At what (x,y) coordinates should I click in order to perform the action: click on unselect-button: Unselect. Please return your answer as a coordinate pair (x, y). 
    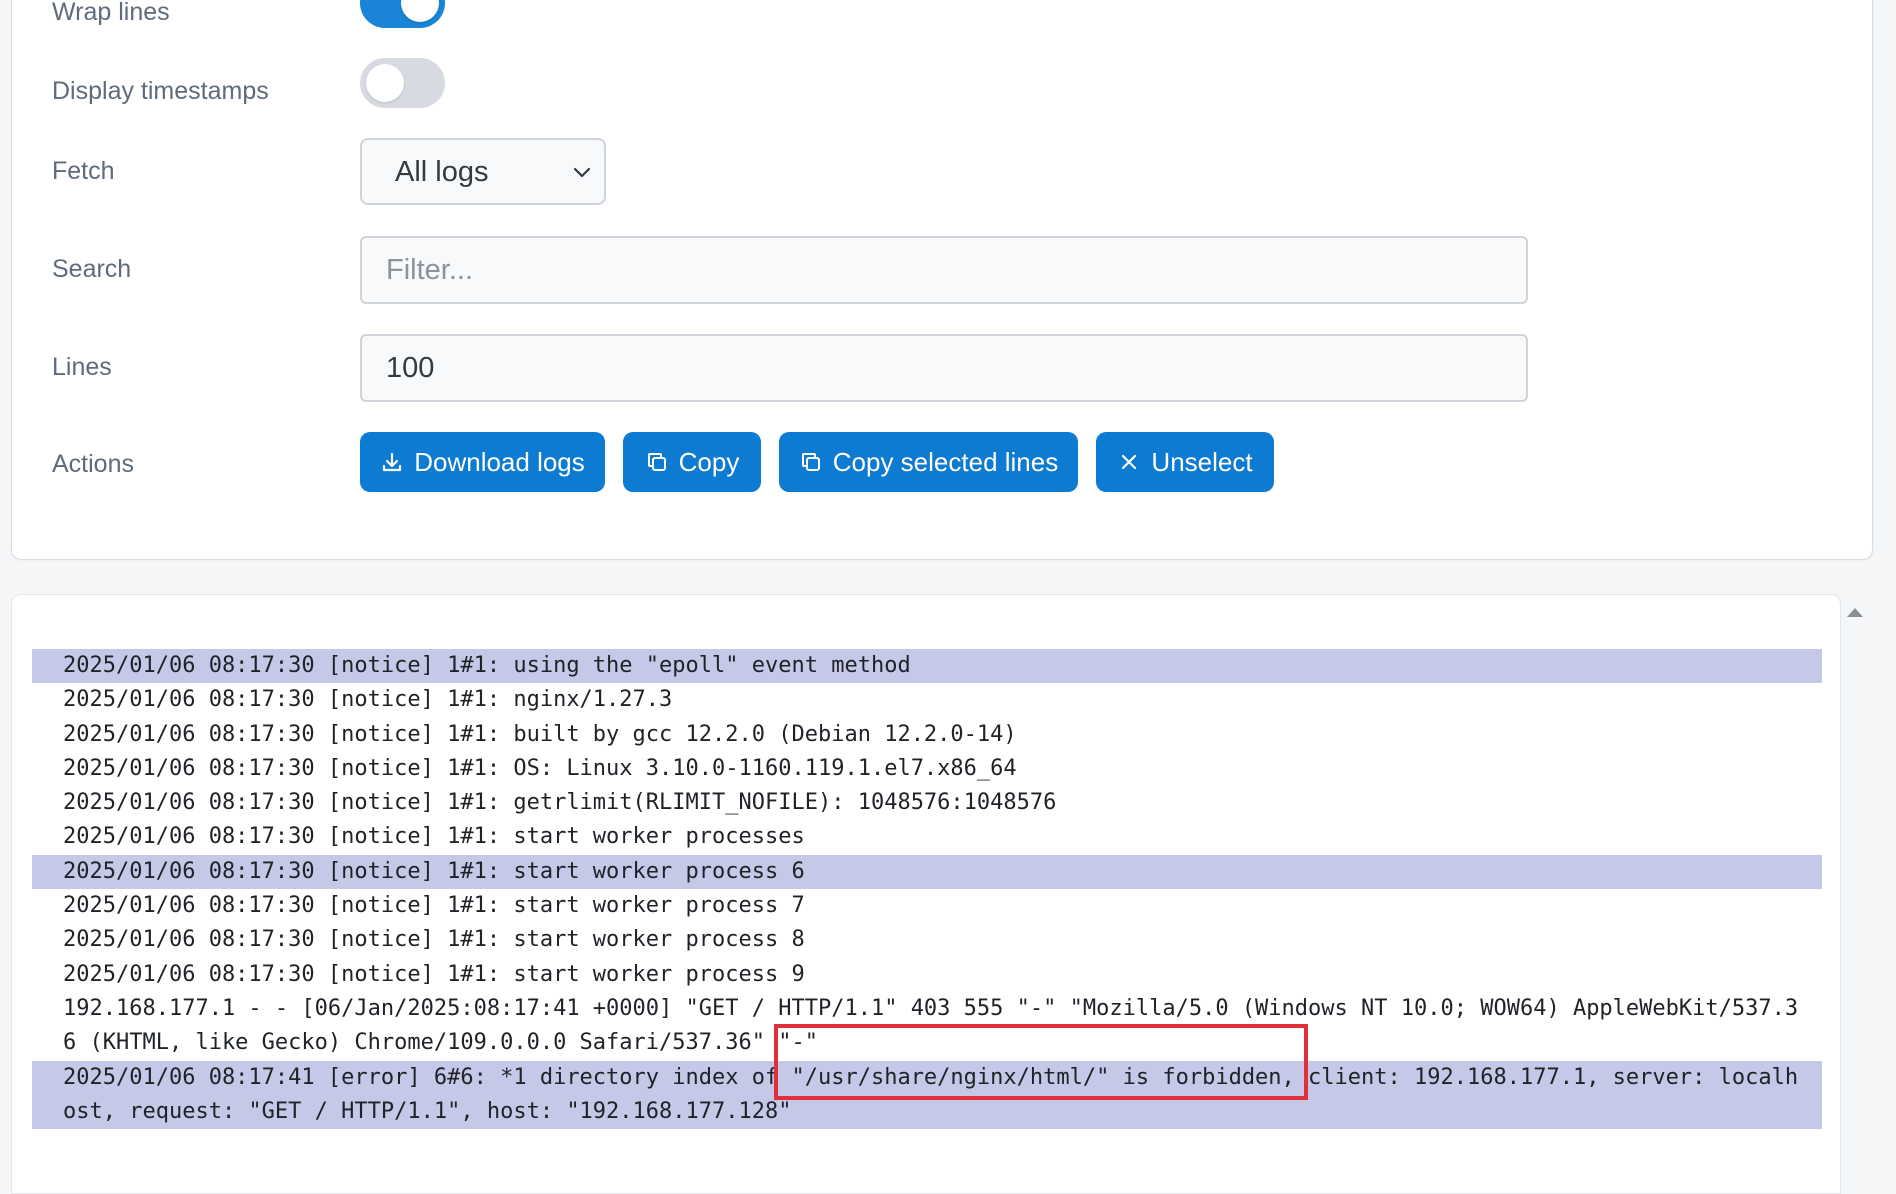
    Looking at the image, I should click on (1185, 462).